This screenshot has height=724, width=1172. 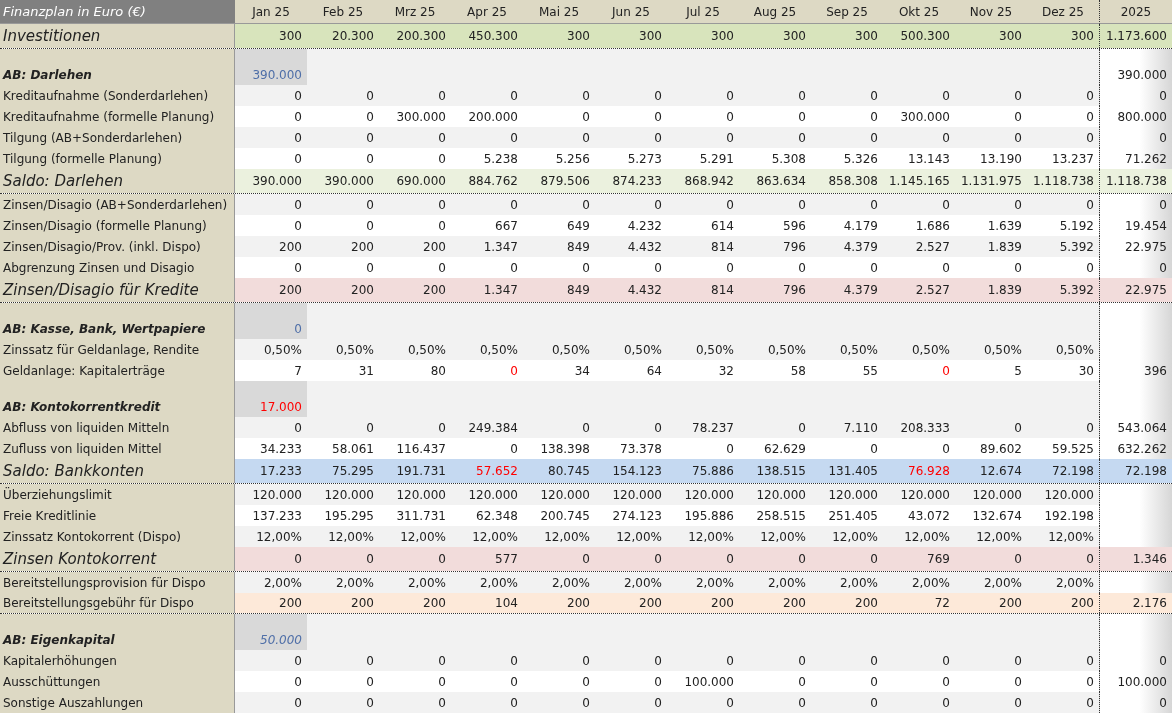 I want to click on row-label: Zinsen/Disagio für Kredite, so click(x=117, y=290).